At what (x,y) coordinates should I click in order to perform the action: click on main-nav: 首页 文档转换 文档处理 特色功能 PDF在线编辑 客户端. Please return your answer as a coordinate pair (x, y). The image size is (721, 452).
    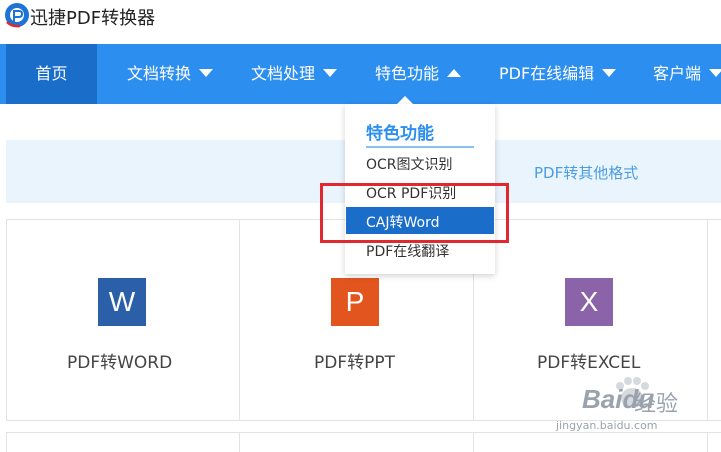
    Looking at the image, I should click on (360, 74).